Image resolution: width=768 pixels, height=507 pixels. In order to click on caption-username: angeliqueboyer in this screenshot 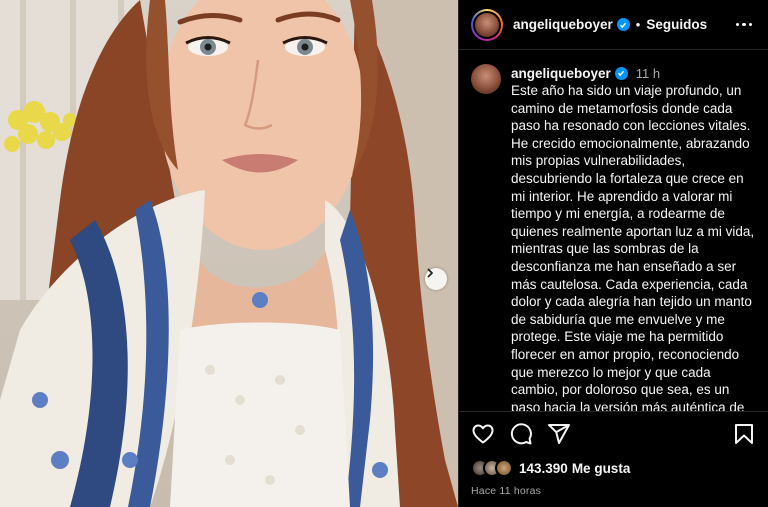, I will do `click(561, 73)`.